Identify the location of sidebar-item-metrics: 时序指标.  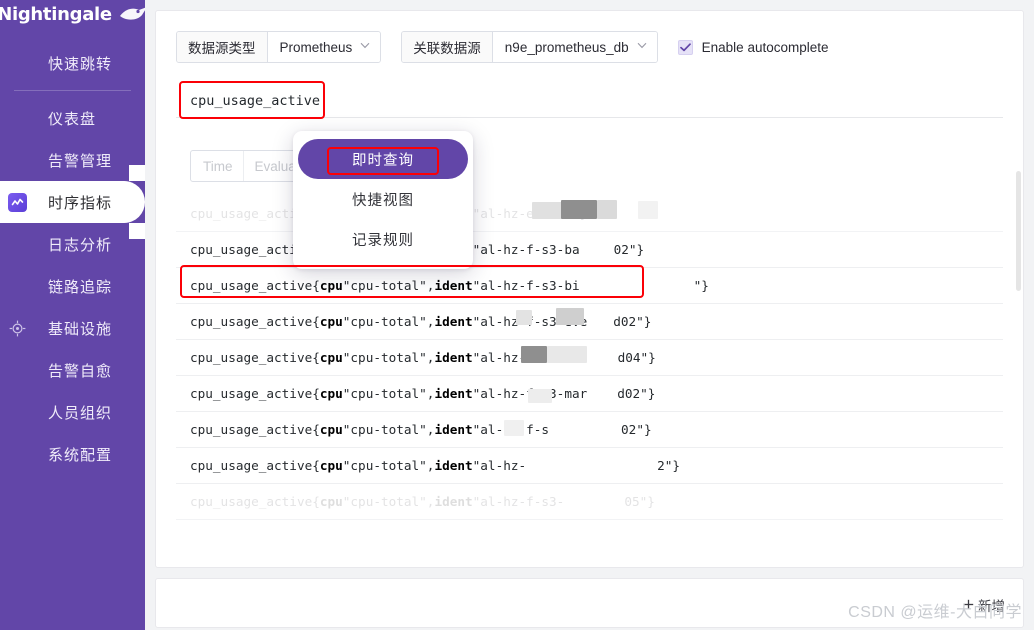
(72, 202).